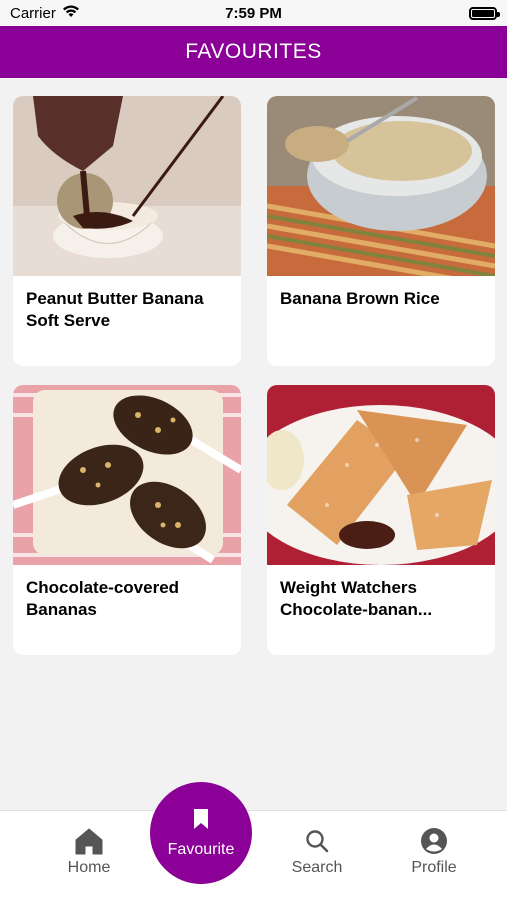 This screenshot has width=507, height=900. What do you see at coordinates (71, 13) in the screenshot?
I see `wifi-icon` at bounding box center [71, 13].